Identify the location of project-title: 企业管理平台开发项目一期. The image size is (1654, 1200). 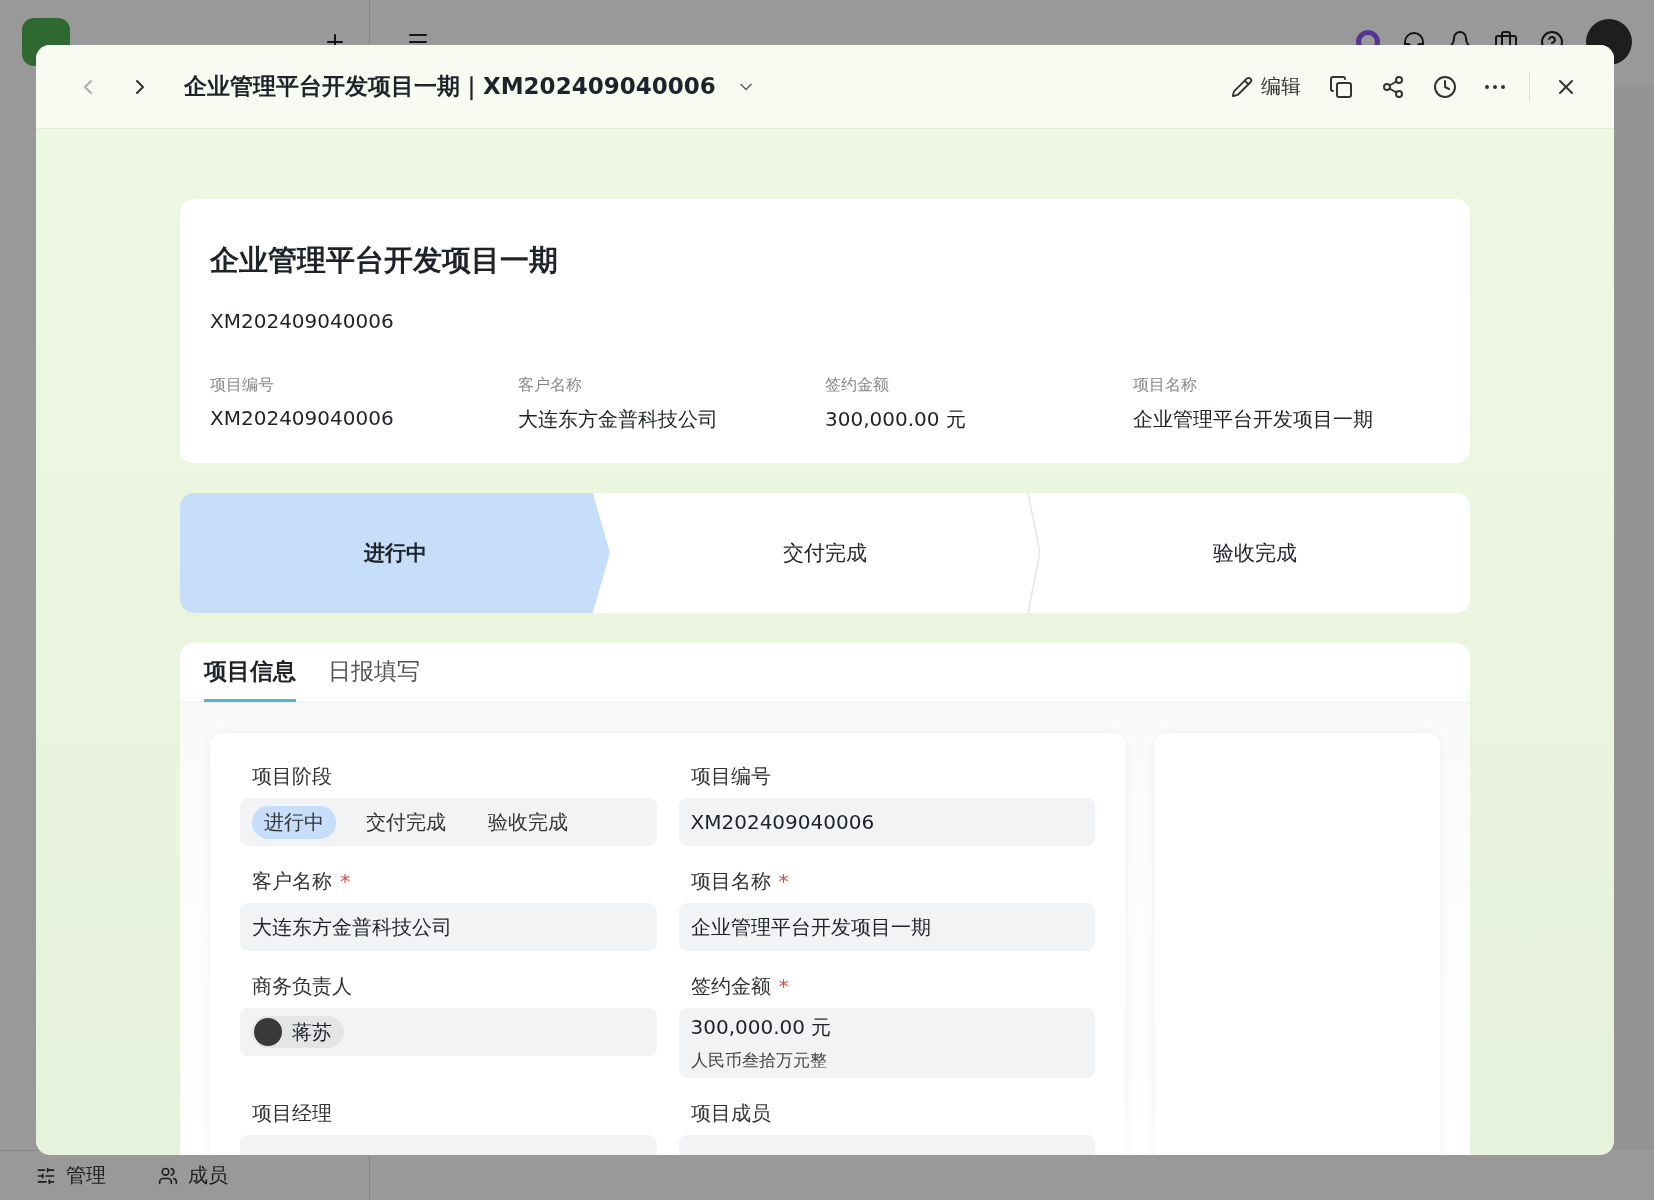
(384, 260).